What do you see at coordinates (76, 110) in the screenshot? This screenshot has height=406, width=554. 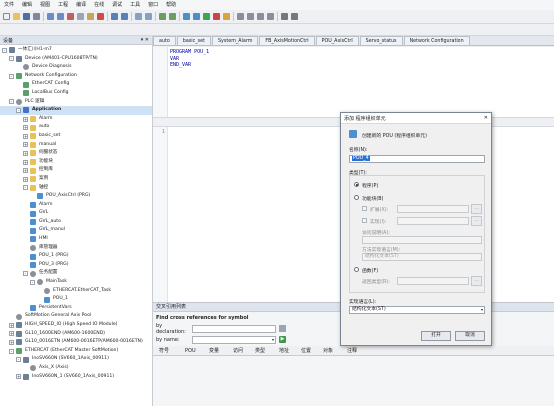 I see `tree-item: - Application` at bounding box center [76, 110].